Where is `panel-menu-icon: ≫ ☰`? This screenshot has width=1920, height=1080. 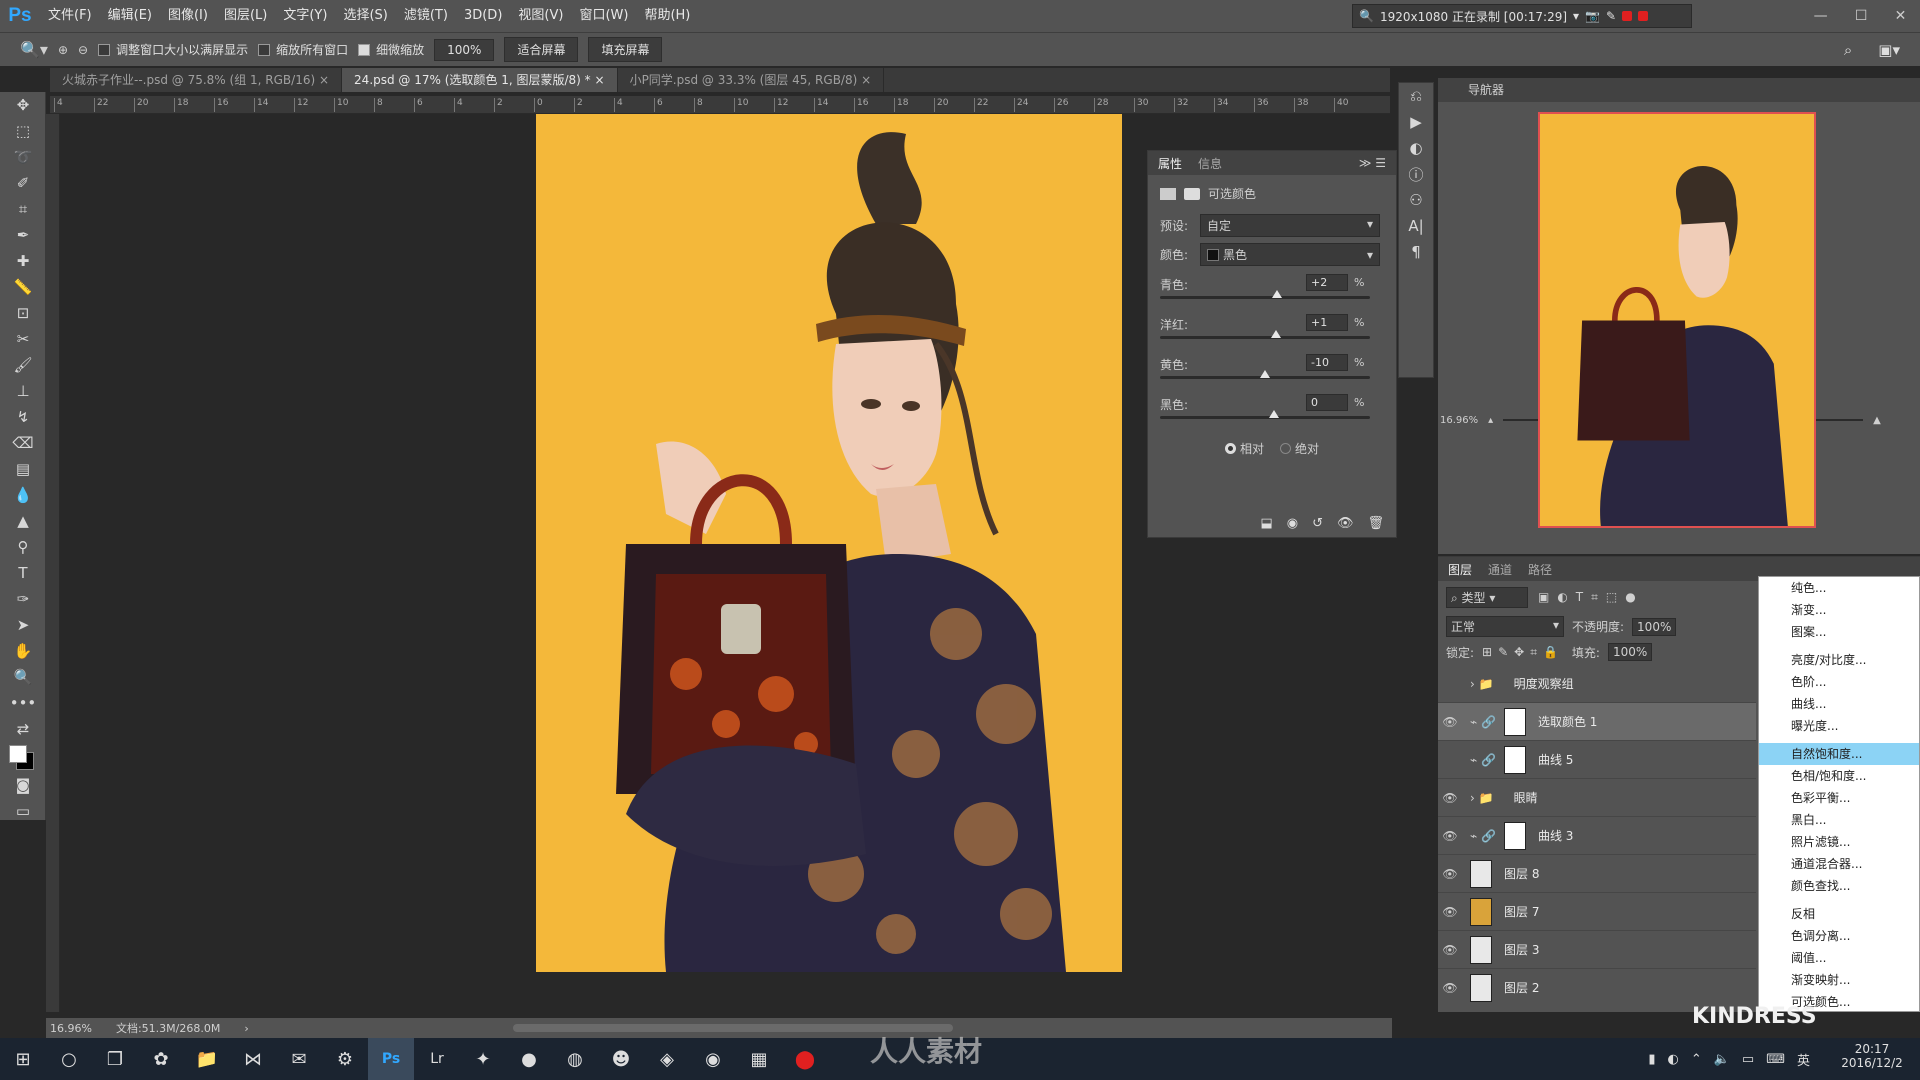 panel-menu-icon: ≫ ☰ is located at coordinates (1372, 163).